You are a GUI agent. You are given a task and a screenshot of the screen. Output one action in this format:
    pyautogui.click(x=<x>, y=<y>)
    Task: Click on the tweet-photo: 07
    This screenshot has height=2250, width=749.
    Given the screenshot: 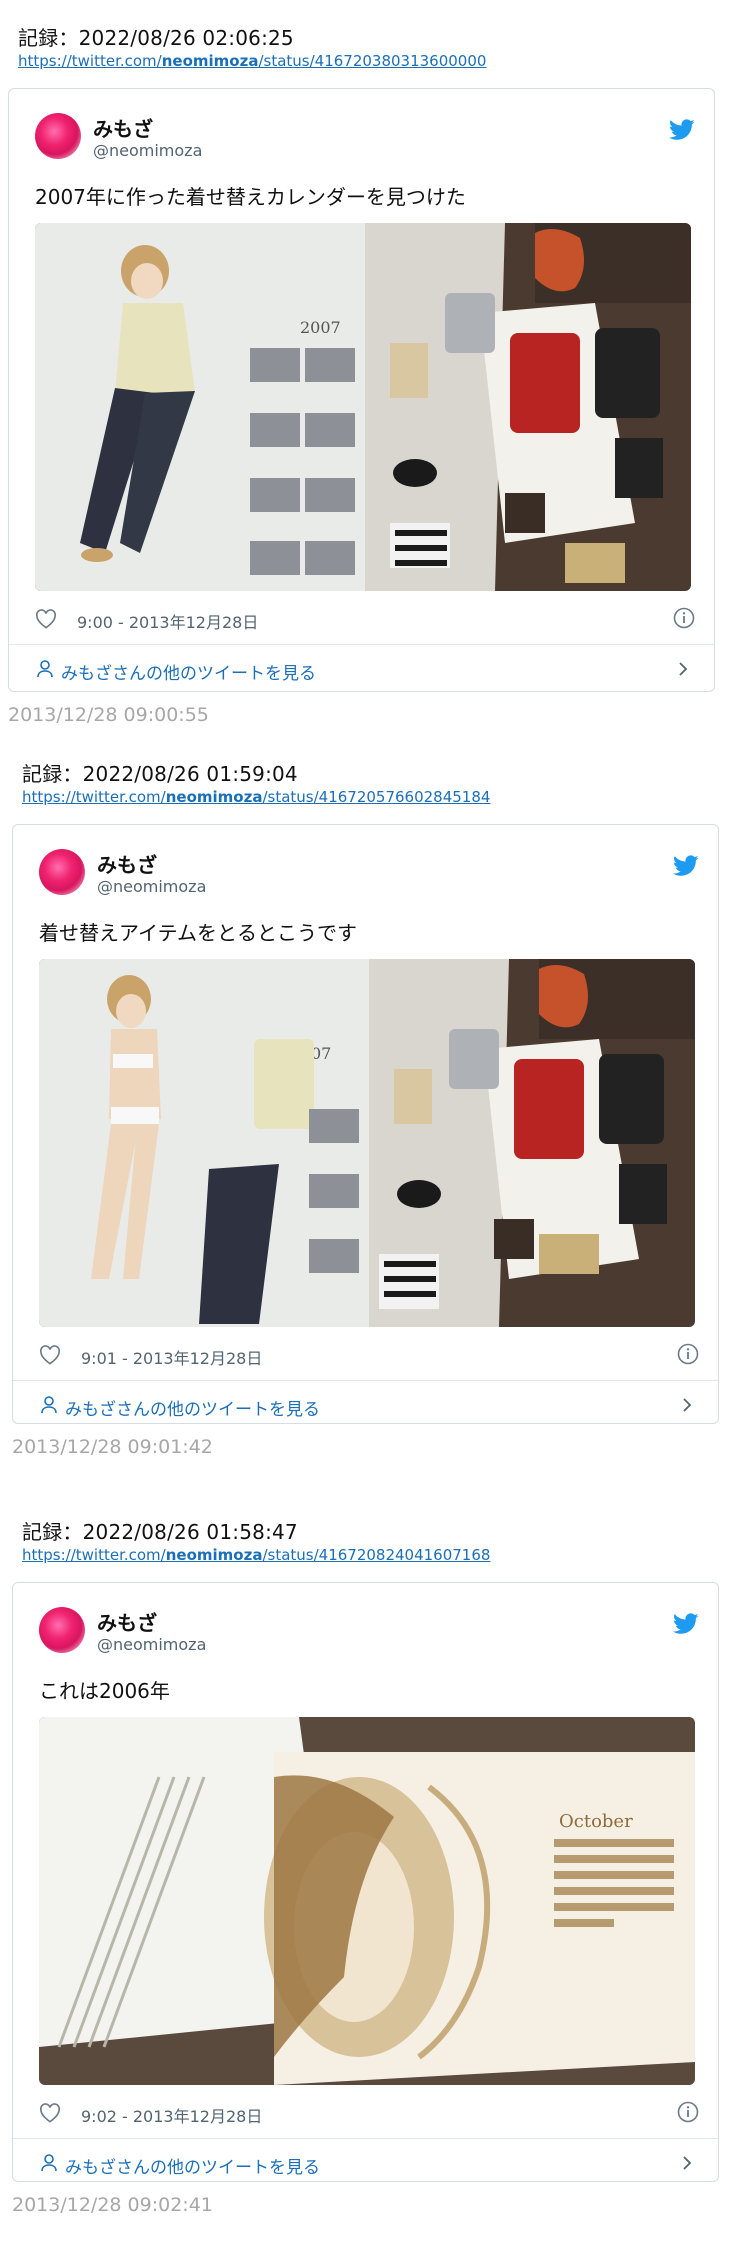 What is the action you would take?
    pyautogui.click(x=367, y=1143)
    